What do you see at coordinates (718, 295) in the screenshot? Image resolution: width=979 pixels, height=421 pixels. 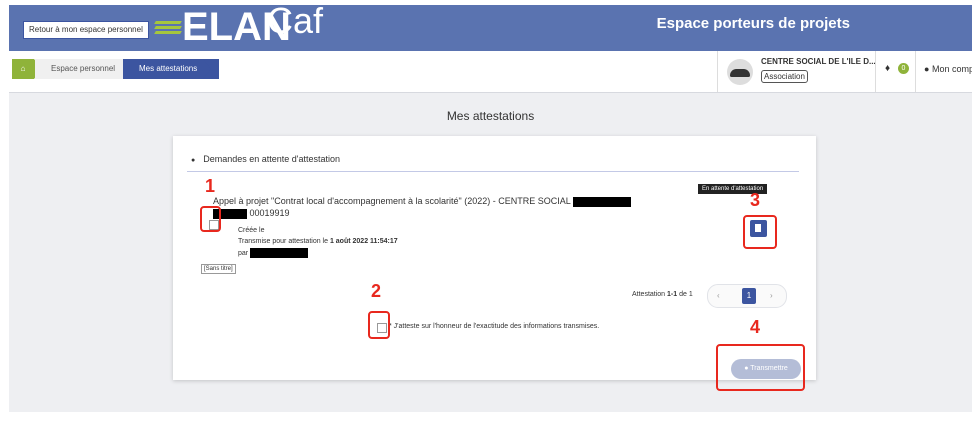 I see `chevron-left-icon: ‹` at bounding box center [718, 295].